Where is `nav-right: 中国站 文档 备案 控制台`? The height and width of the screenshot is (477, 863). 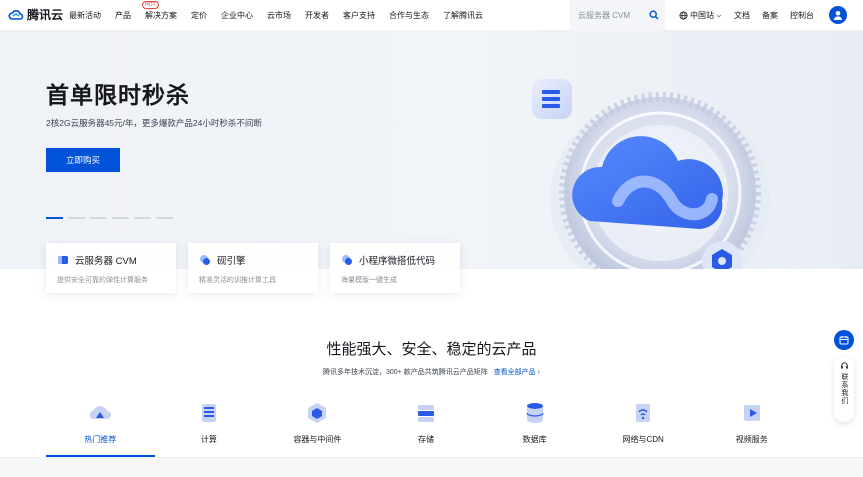
nav-right: 中国站 文档 备案 控制台 is located at coordinates (752, 15).